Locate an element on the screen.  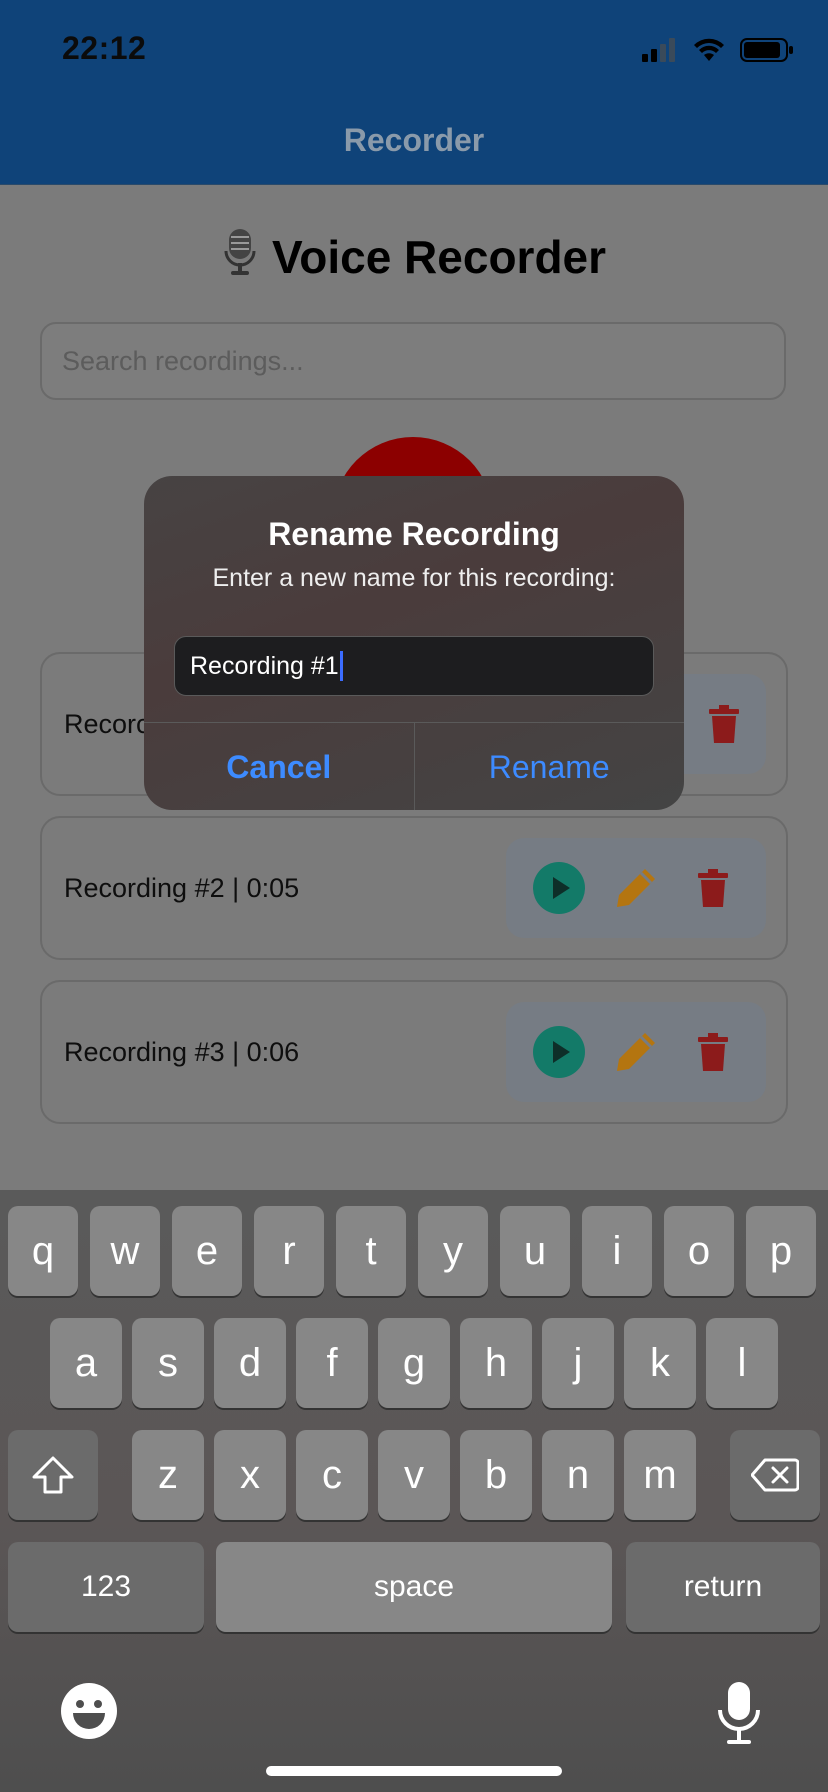
dialog-actions: Cancel Rename is located at coordinates (414, 766).